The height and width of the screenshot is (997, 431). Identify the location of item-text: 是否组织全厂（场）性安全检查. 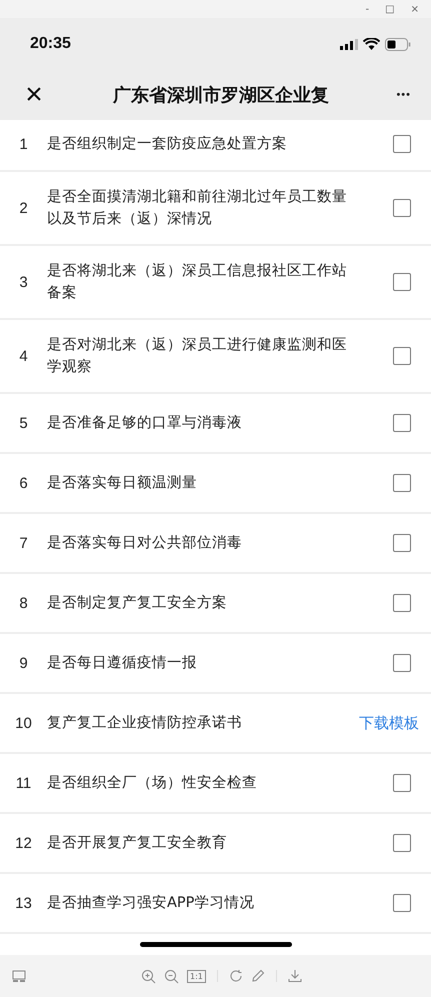
(152, 783).